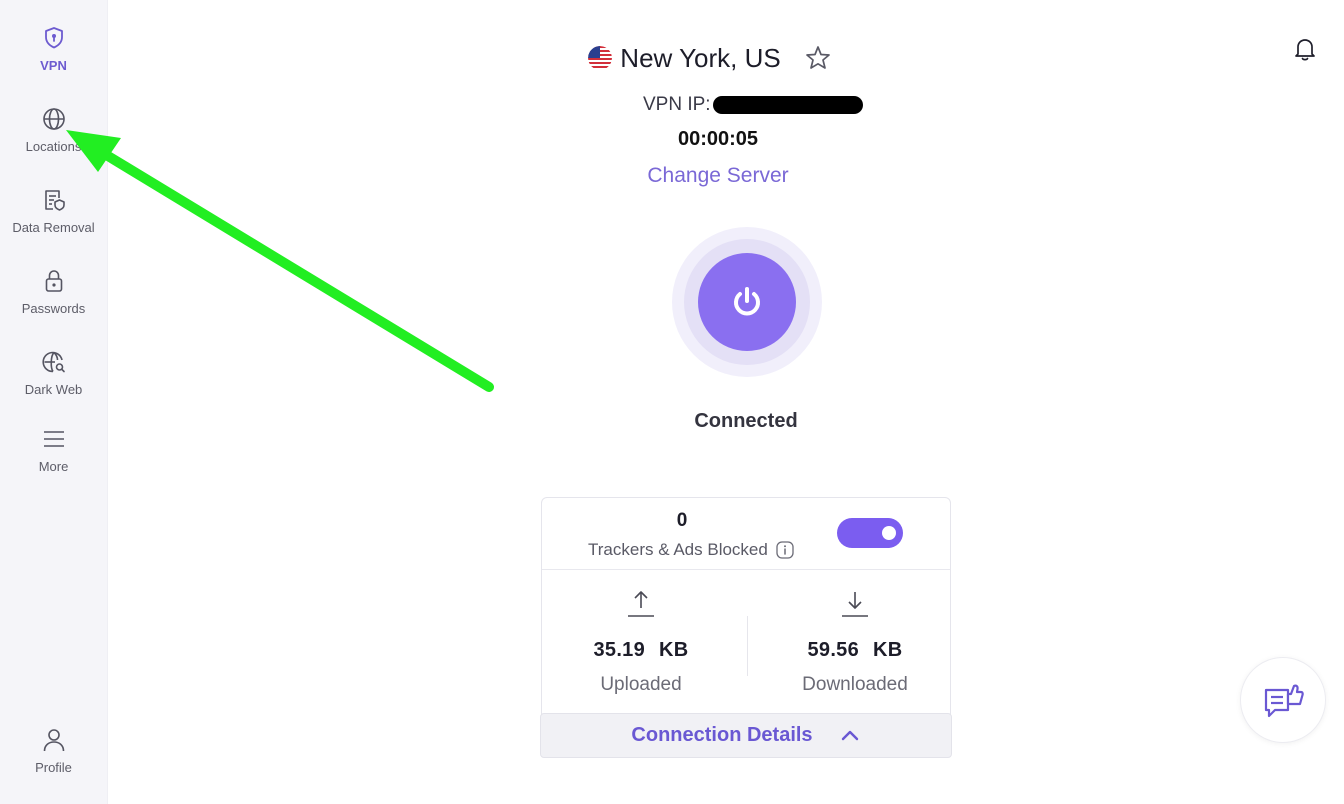 Image resolution: width=1344 pixels, height=804 pixels. I want to click on sidebar-item-more: More, so click(53, 460).